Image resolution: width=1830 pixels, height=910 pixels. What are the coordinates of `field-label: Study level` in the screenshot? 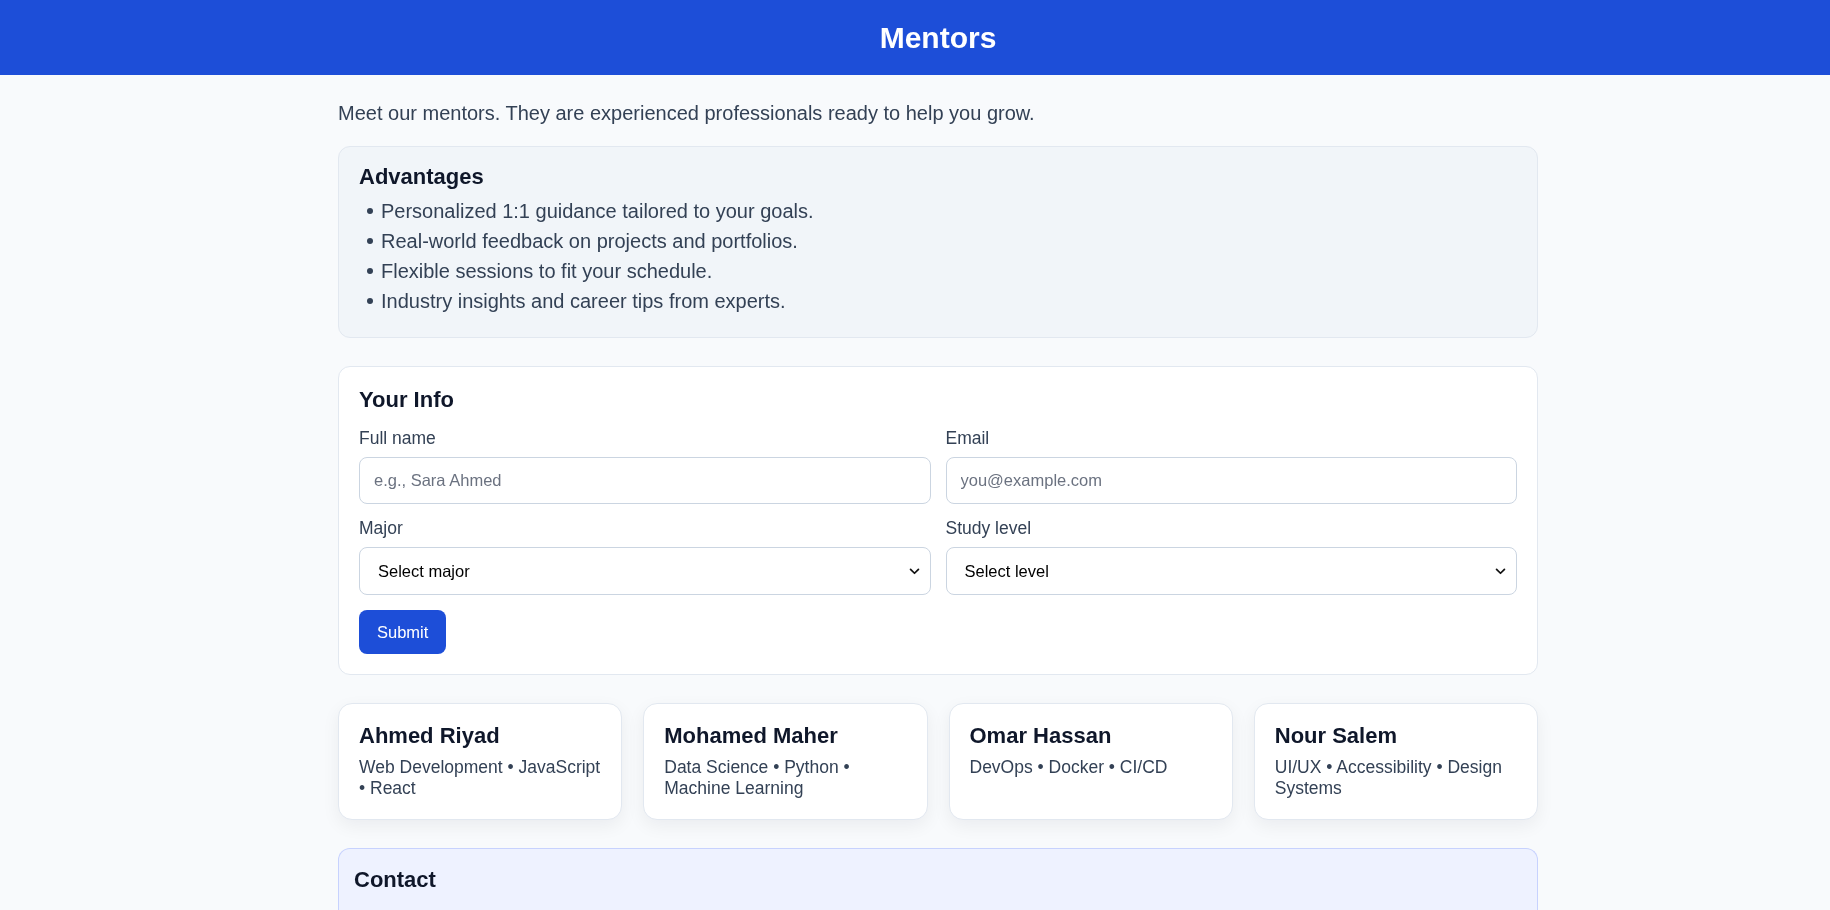 It's located at (988, 528).